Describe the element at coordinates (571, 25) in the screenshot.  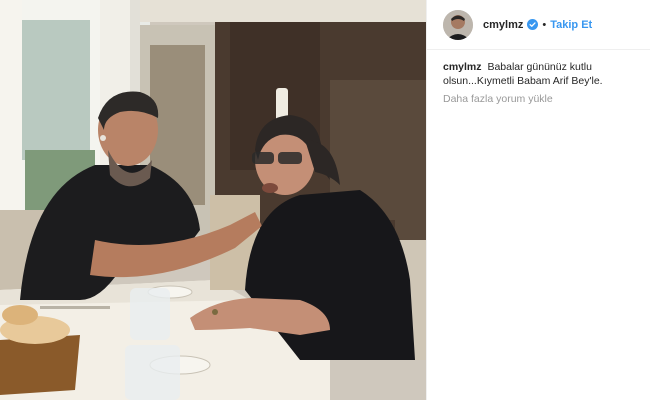
I see `follow-button: Takip Et` at that location.